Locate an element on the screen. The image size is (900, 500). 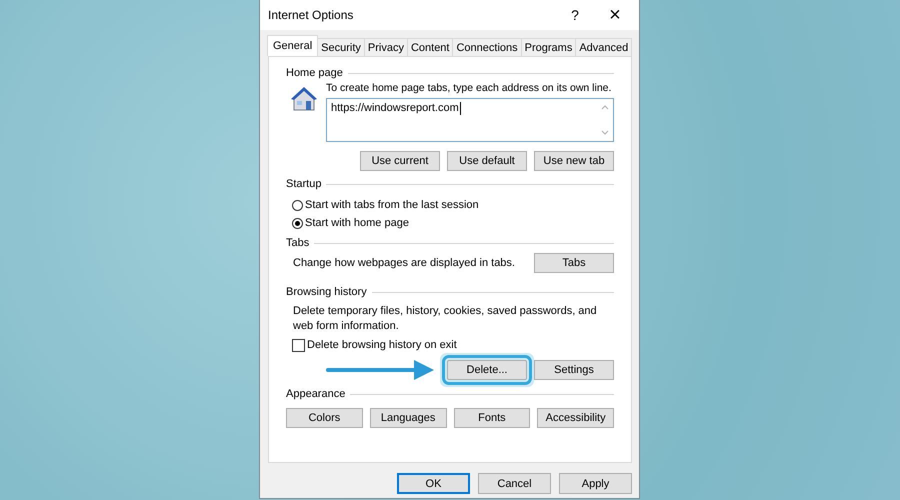
tab: Privacy is located at coordinates (386, 47).